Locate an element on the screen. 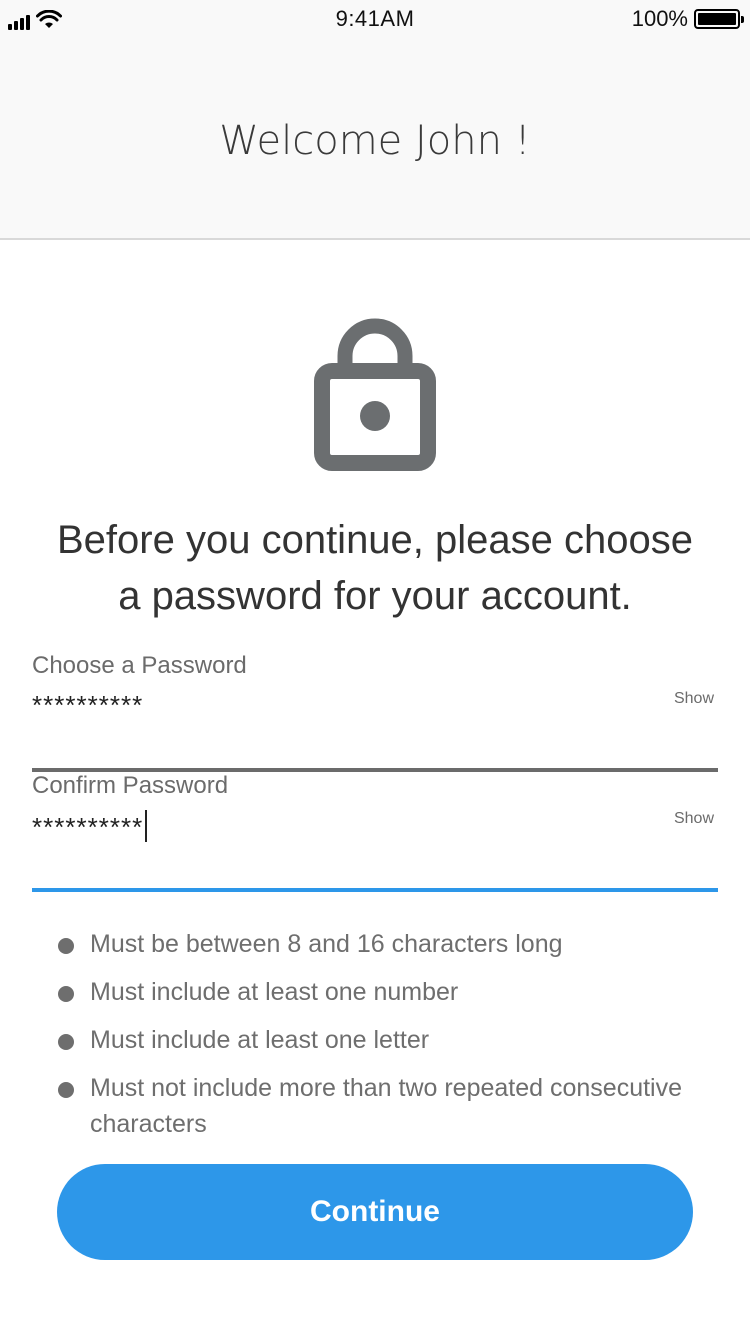  status-right: 100% is located at coordinates (687, 19).